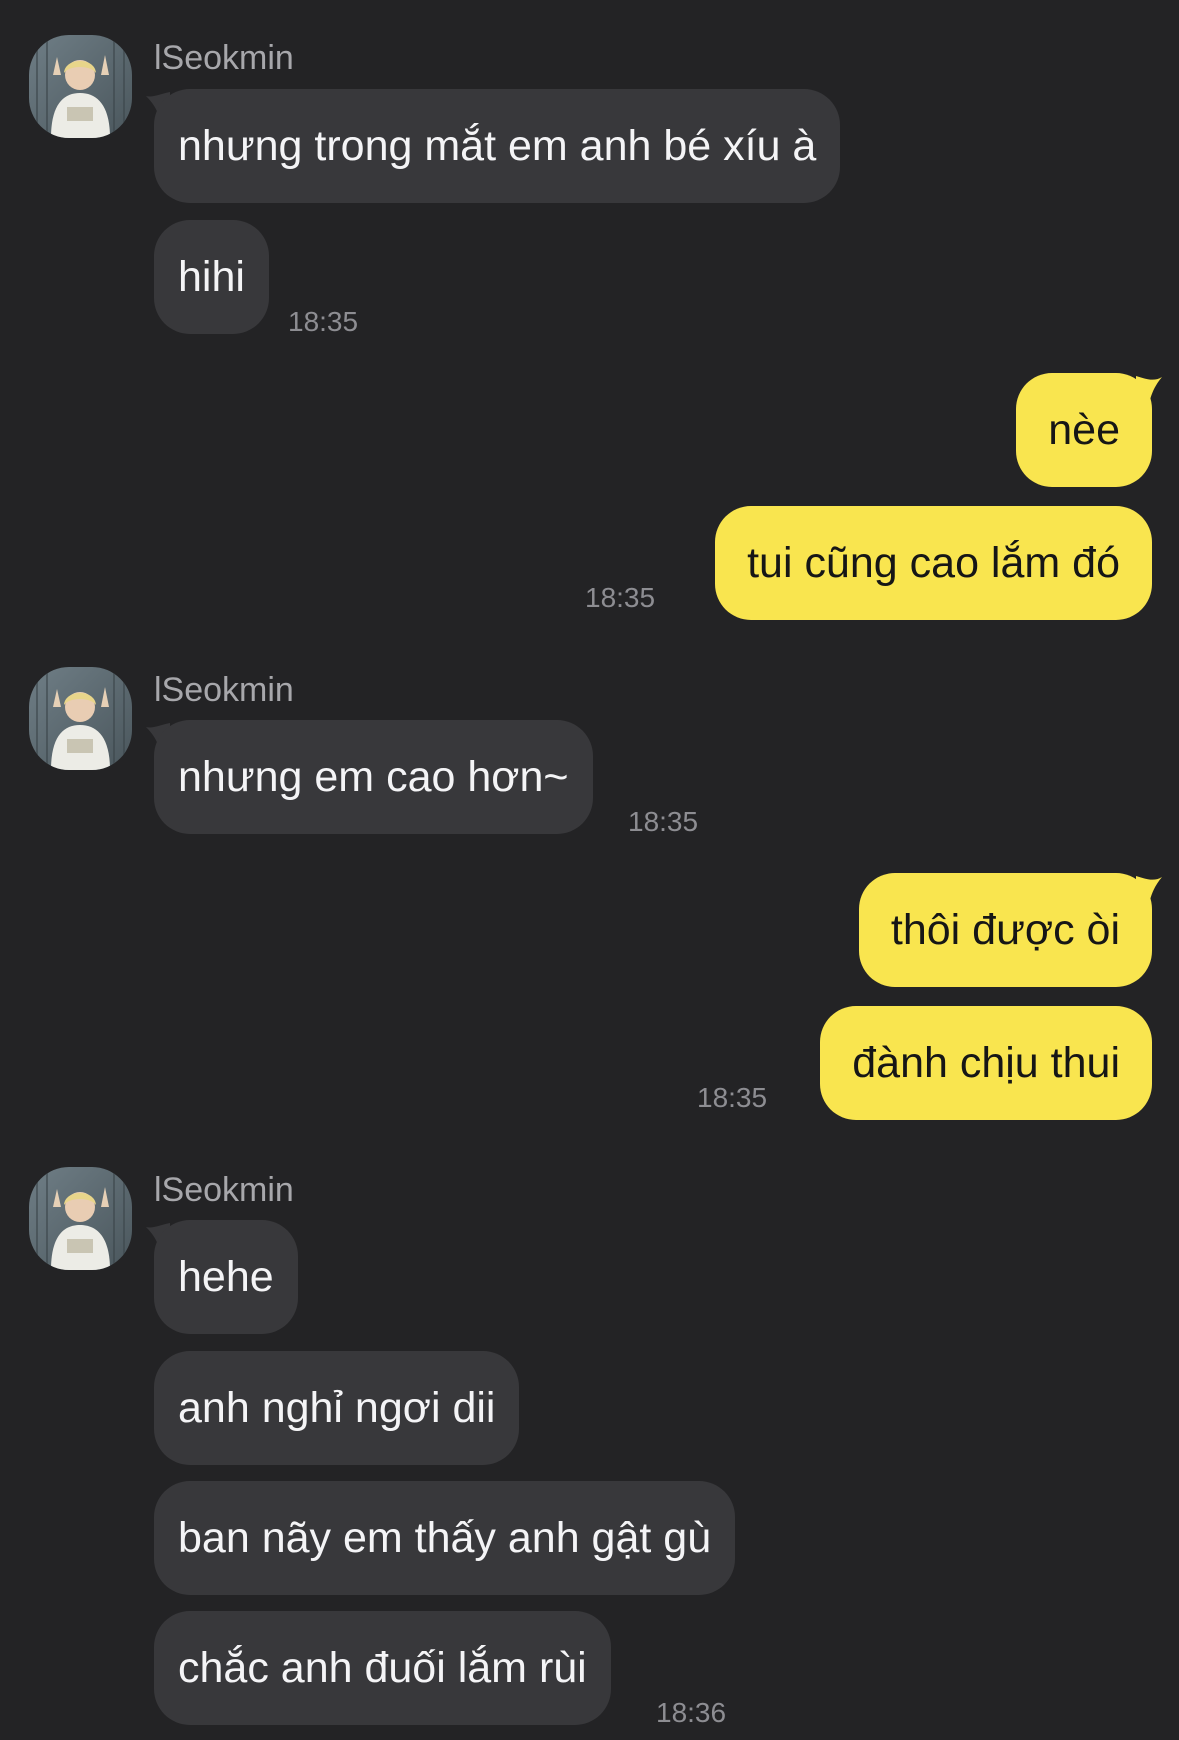 This screenshot has height=1740, width=1179. I want to click on message-timestamp: 18:36, so click(691, 1712).